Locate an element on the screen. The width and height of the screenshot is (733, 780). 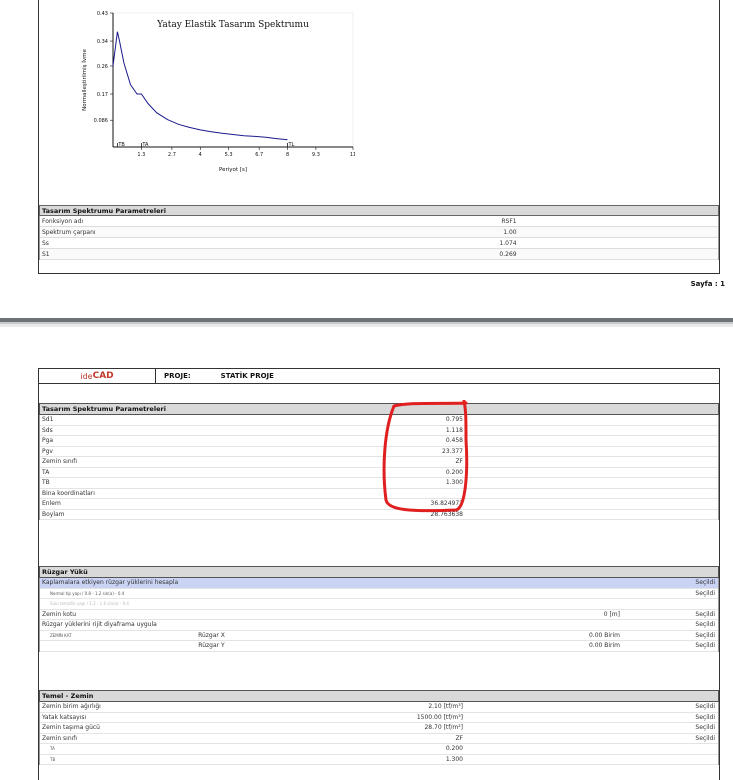
row-label: Ss is located at coordinates (45, 243).